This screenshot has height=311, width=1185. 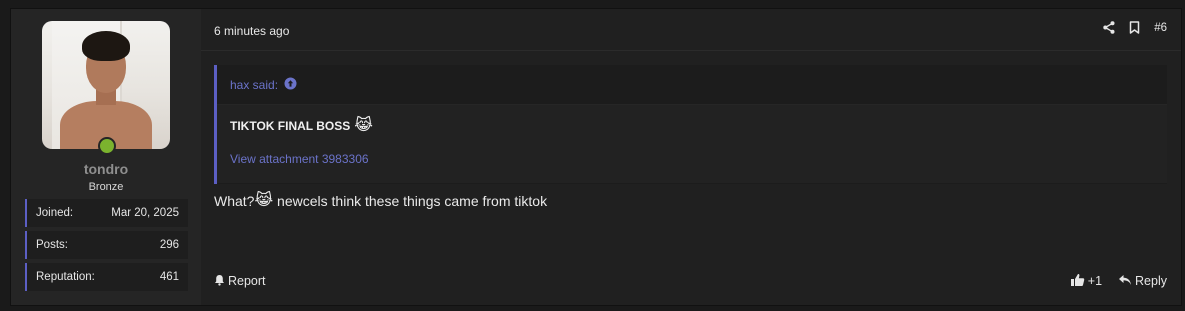 What do you see at coordinates (251, 31) in the screenshot?
I see `post-timestamp: 6 minutes ago` at bounding box center [251, 31].